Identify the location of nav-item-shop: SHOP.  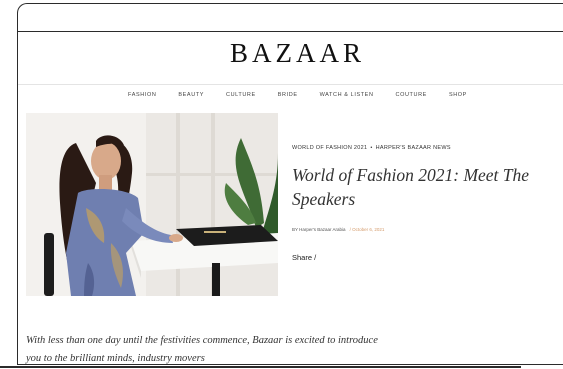
(458, 95).